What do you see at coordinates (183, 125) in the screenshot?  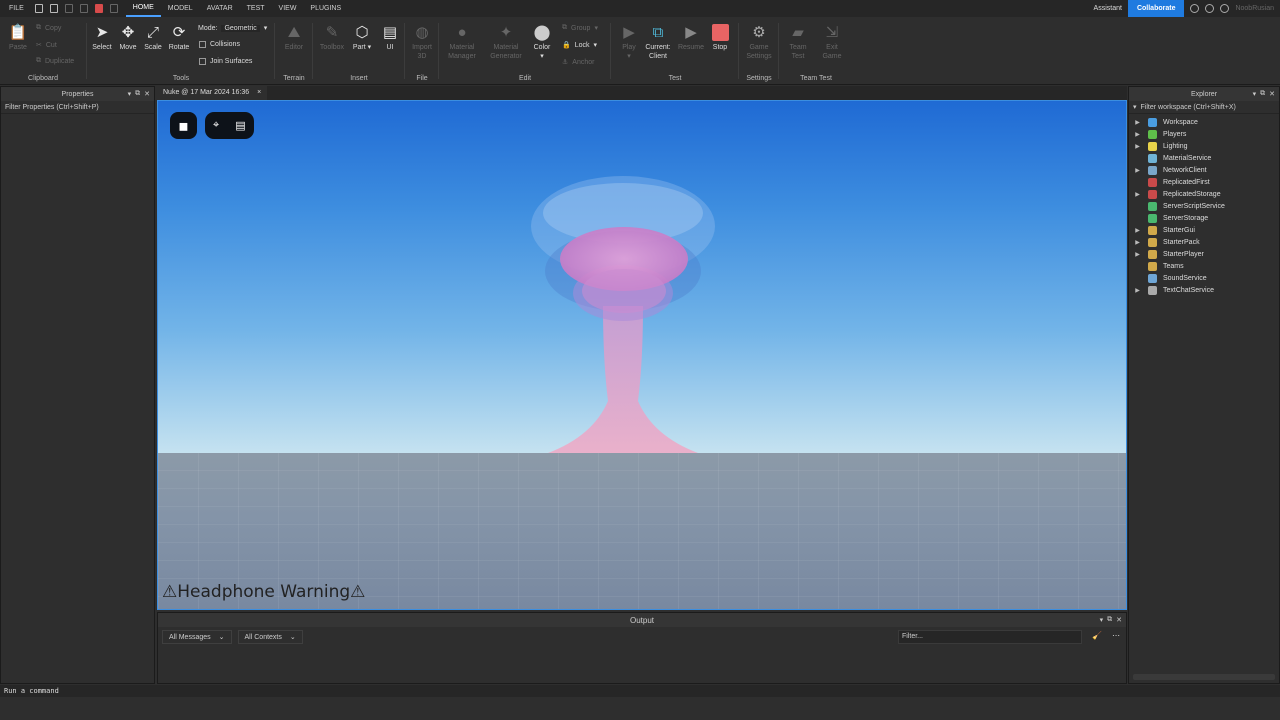 I see `roblox-menu-button: ◼` at bounding box center [183, 125].